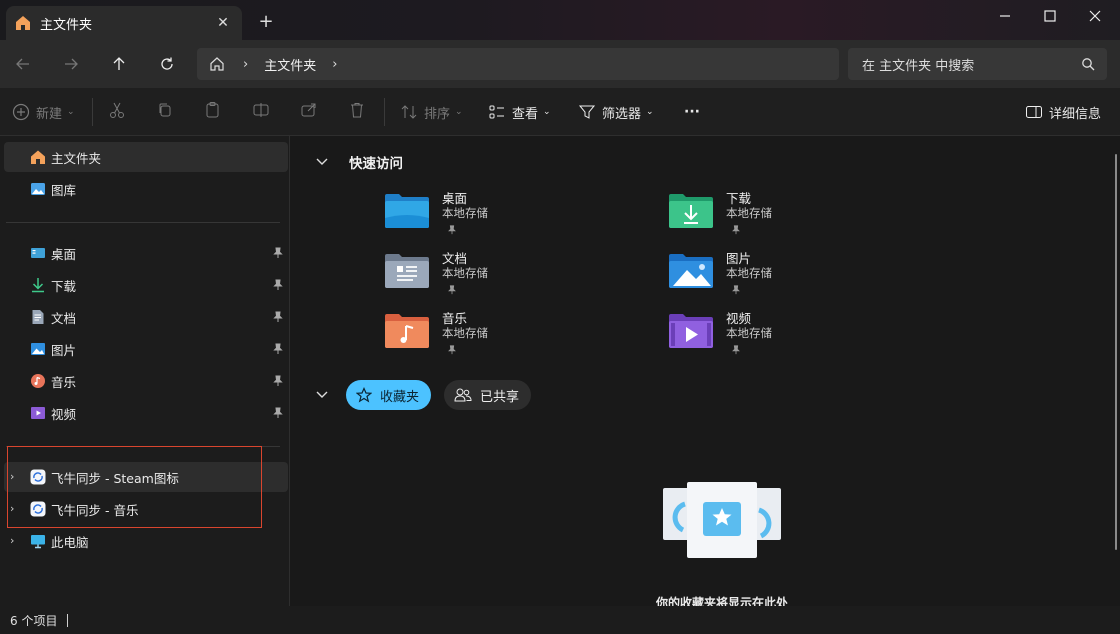  Describe the element at coordinates (167, 64) in the screenshot. I see `refresh-button` at that location.